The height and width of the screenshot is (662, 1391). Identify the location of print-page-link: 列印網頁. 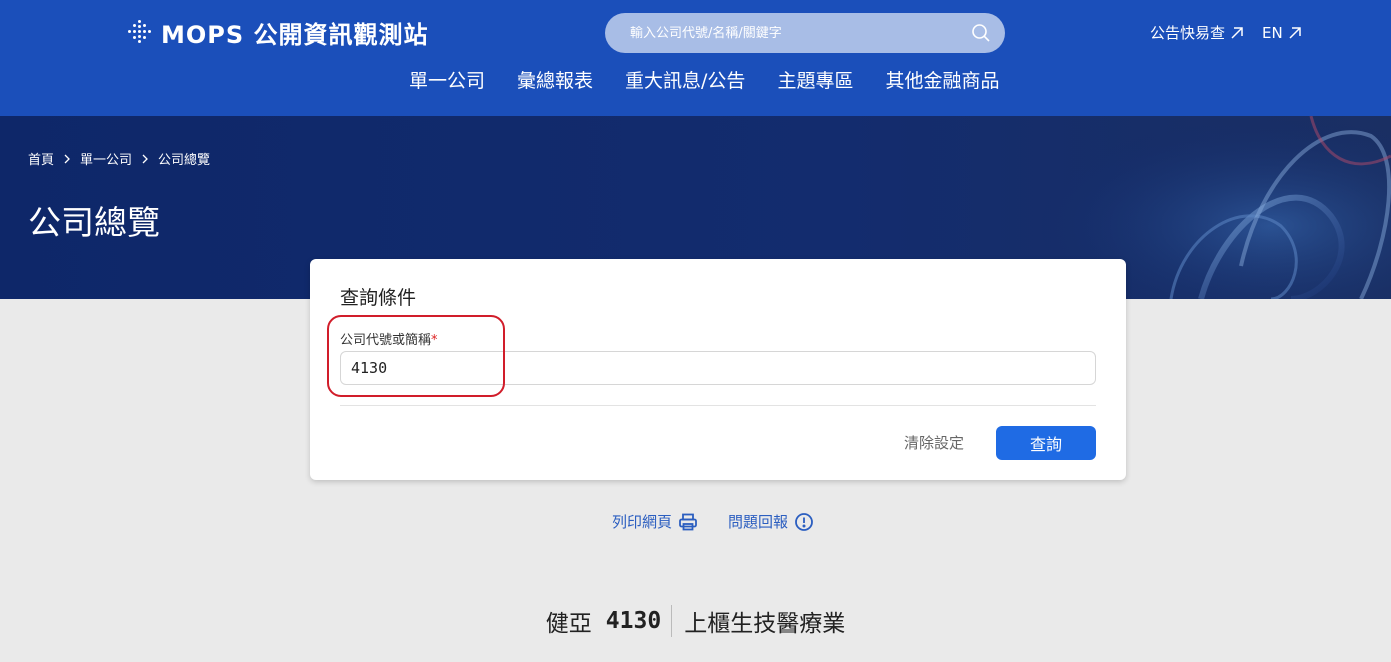
(655, 521).